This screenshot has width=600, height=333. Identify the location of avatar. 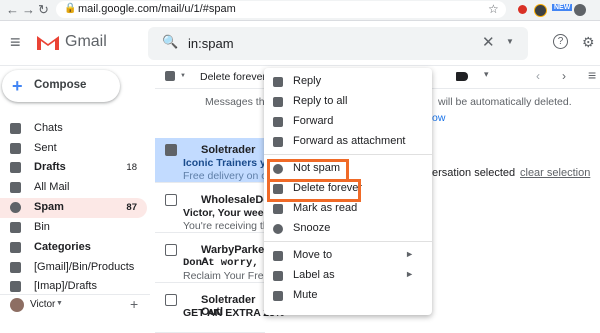
(580, 10).